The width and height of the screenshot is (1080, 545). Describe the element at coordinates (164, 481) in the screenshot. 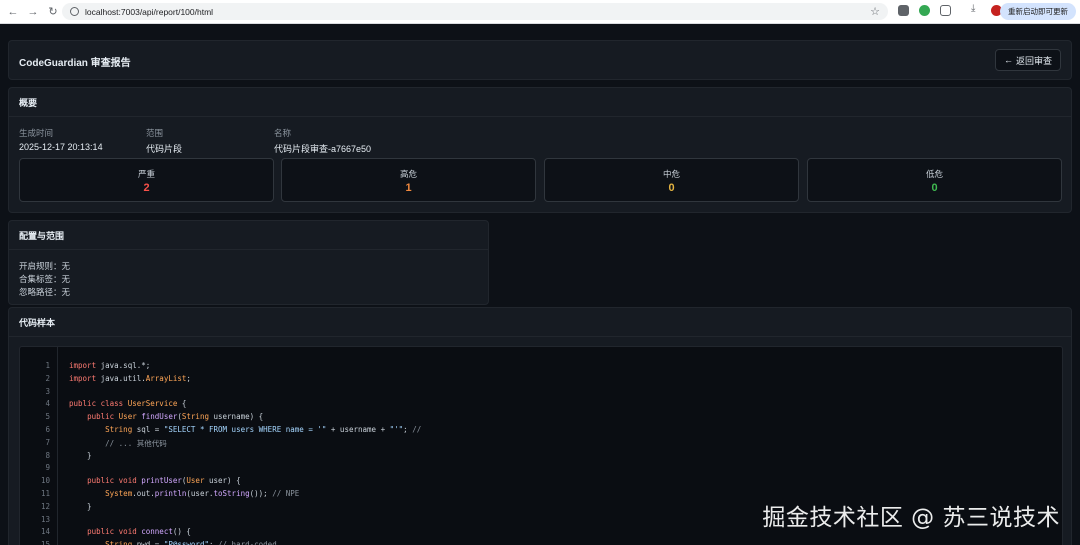

I see `code-line: public void printUser(User user) {` at that location.